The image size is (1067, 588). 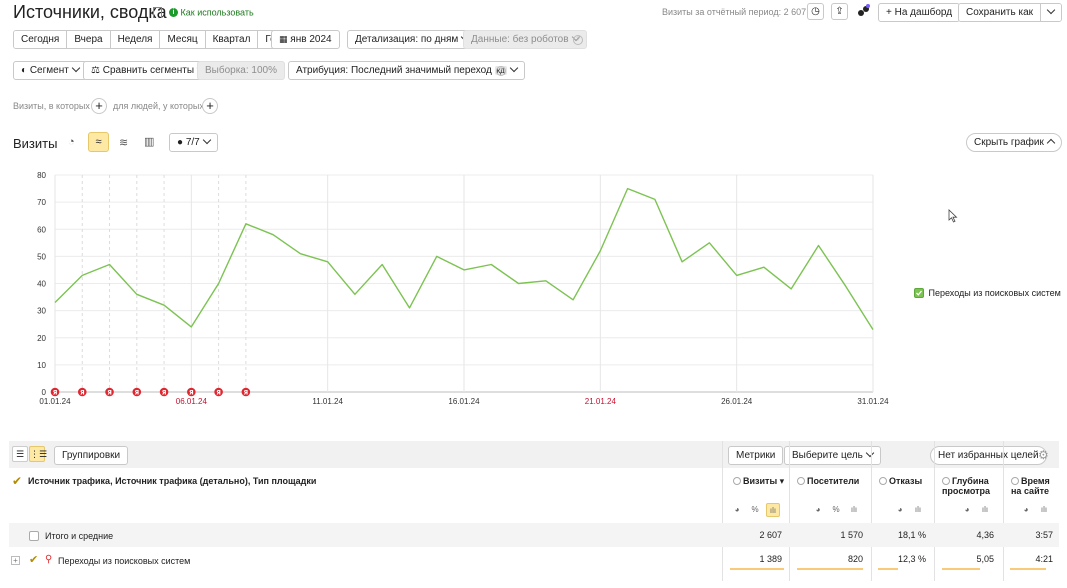 I want to click on how-to-link: i Как использовать, so click(x=211, y=12).